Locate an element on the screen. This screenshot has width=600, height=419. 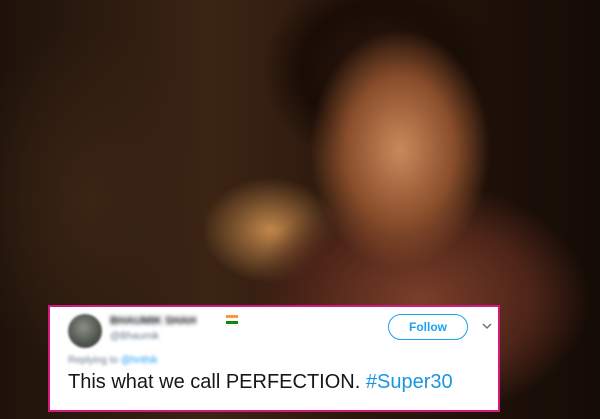
avatar is located at coordinates (85, 331).